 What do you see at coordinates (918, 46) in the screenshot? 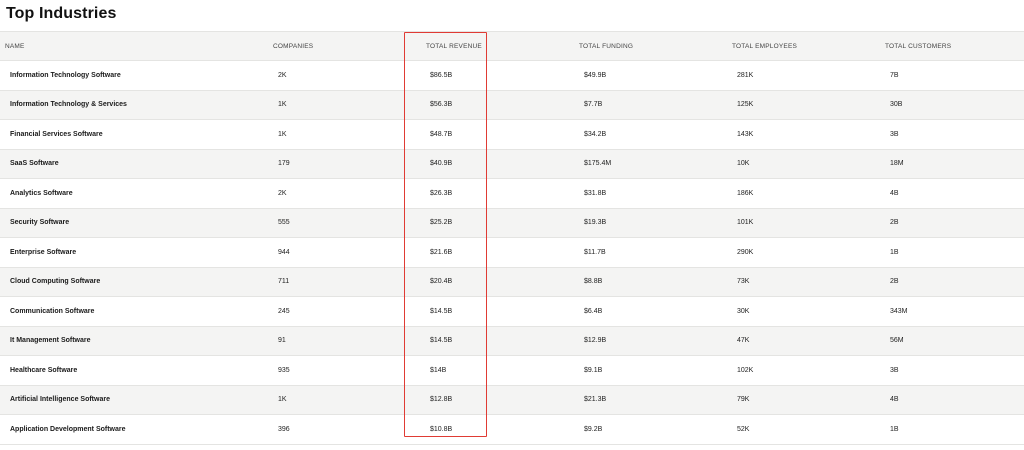
I see `column-header-total-customers: TOTAL CUSTOMERS` at bounding box center [918, 46].